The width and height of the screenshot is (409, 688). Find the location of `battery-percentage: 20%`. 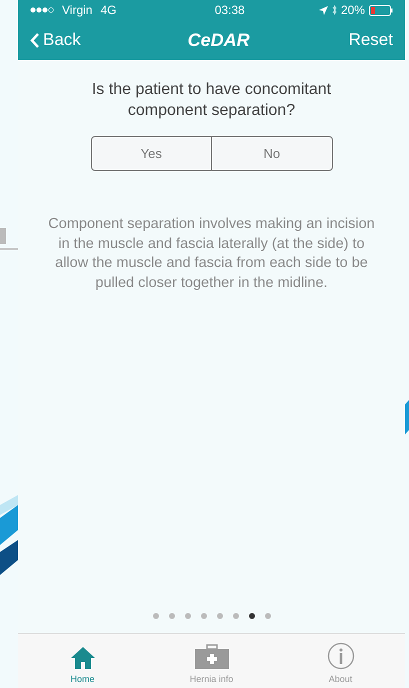

battery-percentage: 20% is located at coordinates (352, 10).